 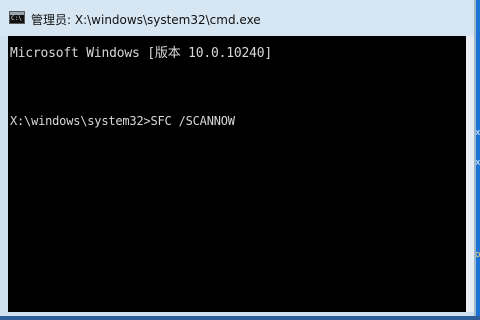 I want to click on console-line-version: Microsoft Windows [版本 10.0.10240], so click(x=141, y=53).